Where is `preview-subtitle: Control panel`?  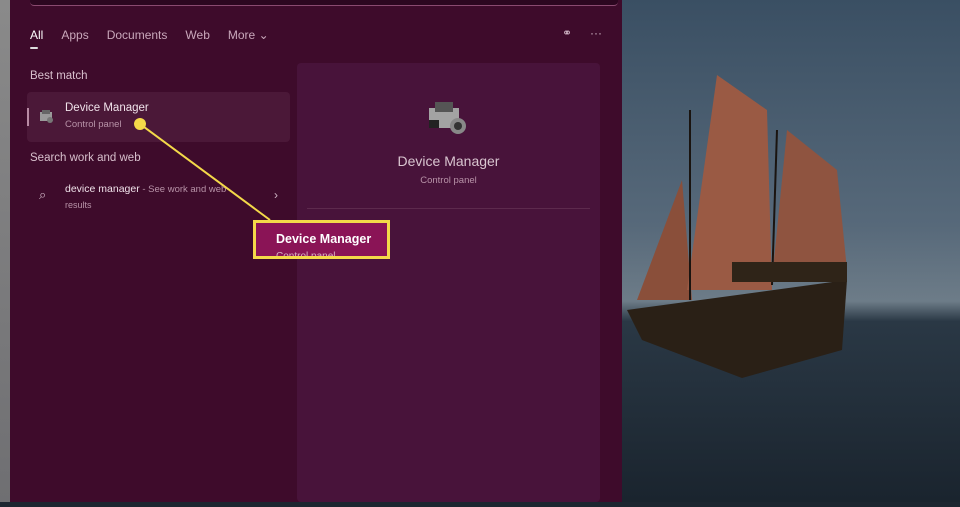
preview-subtitle: Control panel is located at coordinates (448, 180).